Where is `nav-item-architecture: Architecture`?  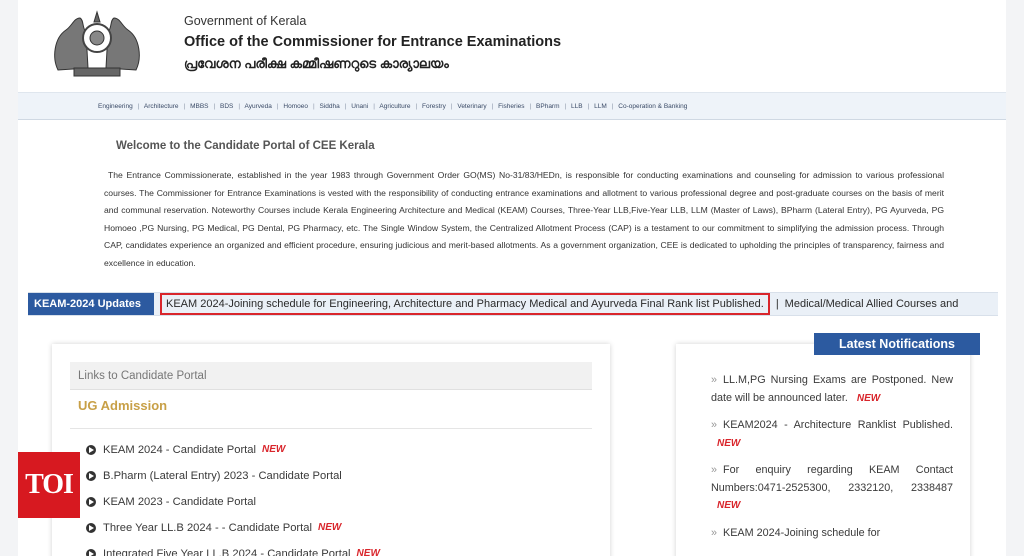
nav-item-architecture: Architecture is located at coordinates (161, 106).